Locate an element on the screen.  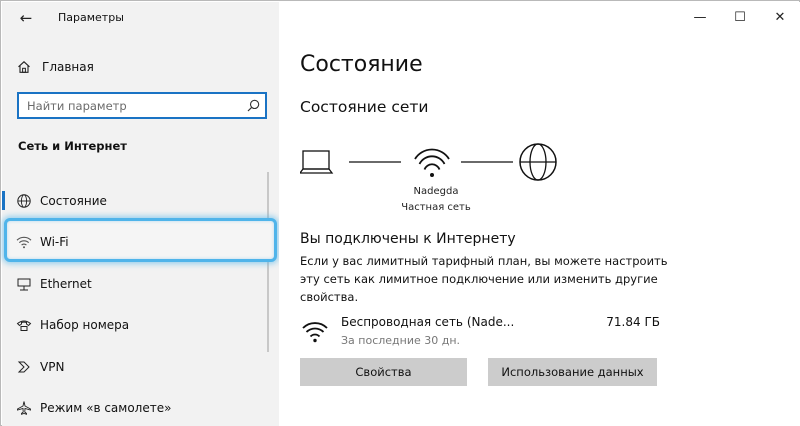
home-icon is located at coordinates (22, 67).